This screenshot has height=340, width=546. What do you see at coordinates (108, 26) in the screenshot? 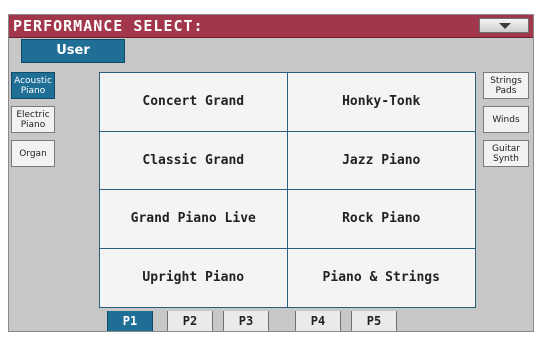
I see `page-title: PERFORMANCE SELECT:` at bounding box center [108, 26].